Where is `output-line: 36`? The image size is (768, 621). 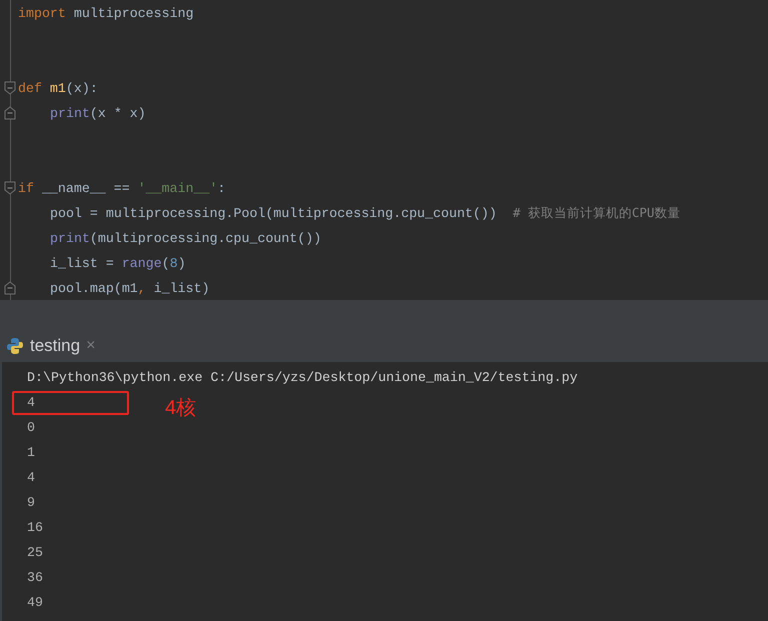
output-line: 36 is located at coordinates (35, 577).